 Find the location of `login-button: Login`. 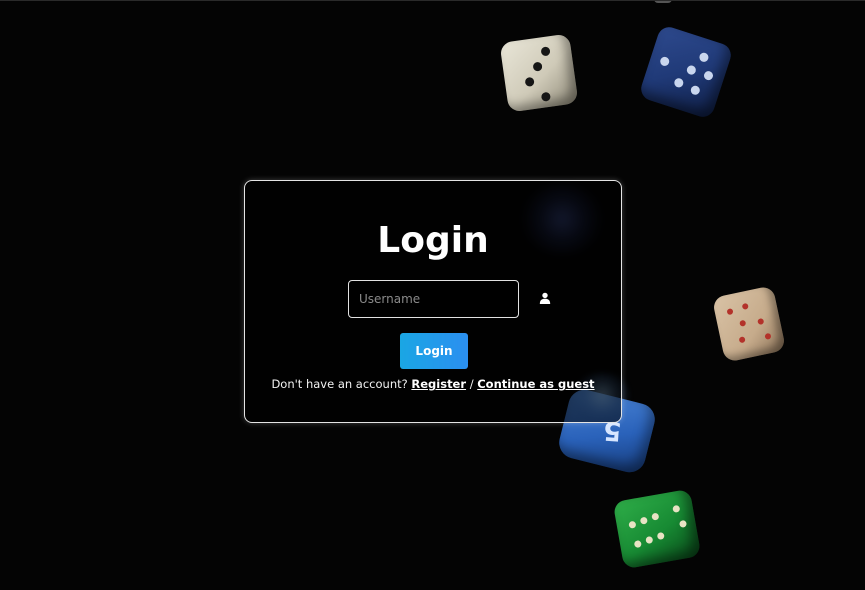

login-button: Login is located at coordinates (434, 351).